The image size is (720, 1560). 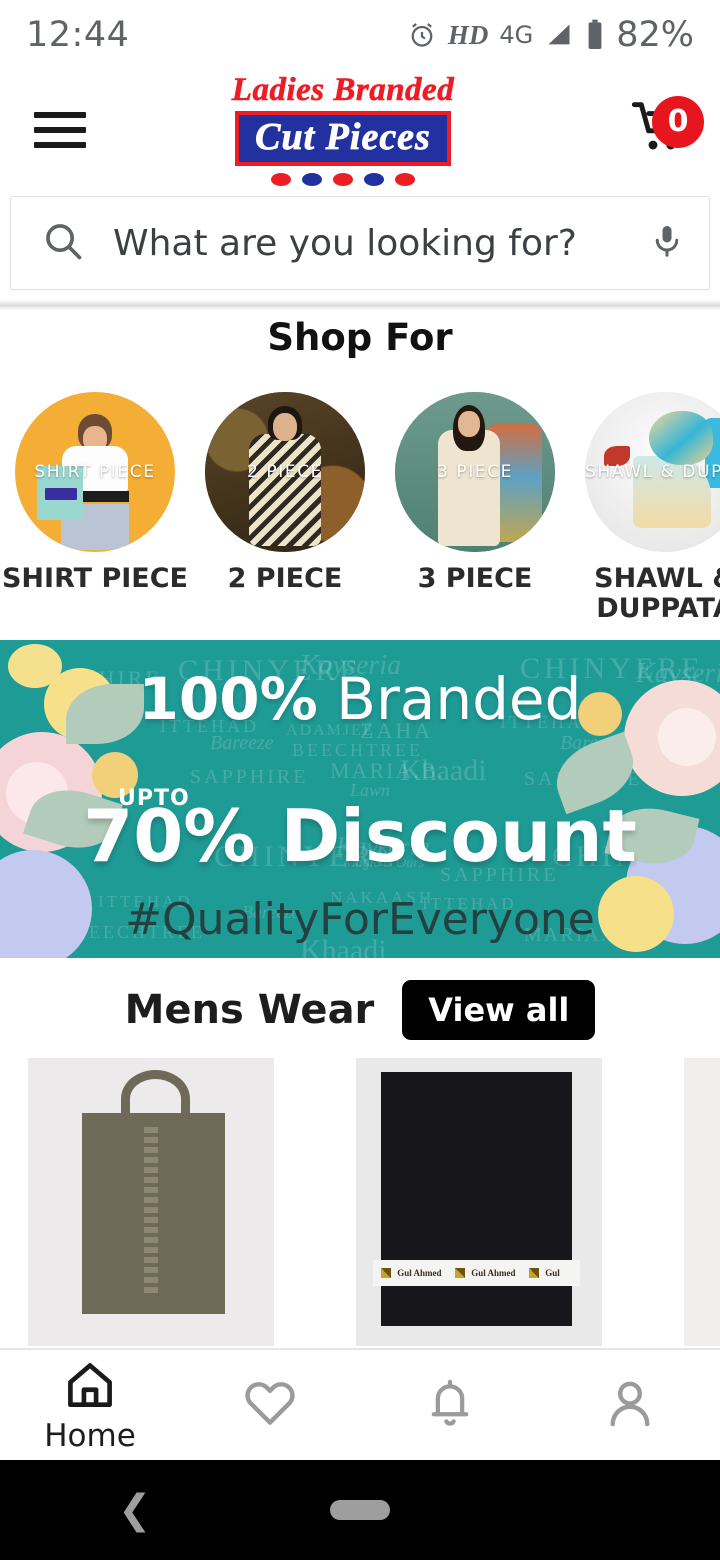 I want to click on system-navigation-bar: ❮, so click(x=360, y=1510).